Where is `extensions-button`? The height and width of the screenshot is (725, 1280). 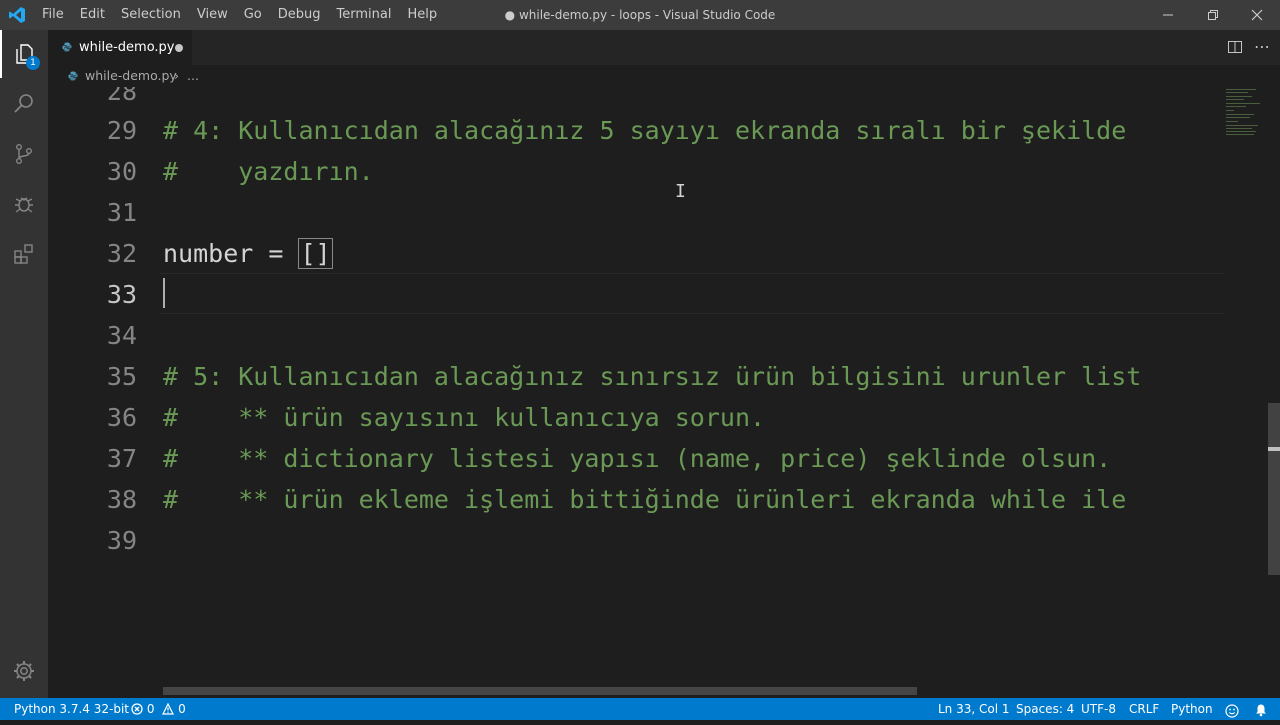 extensions-button is located at coordinates (24, 254).